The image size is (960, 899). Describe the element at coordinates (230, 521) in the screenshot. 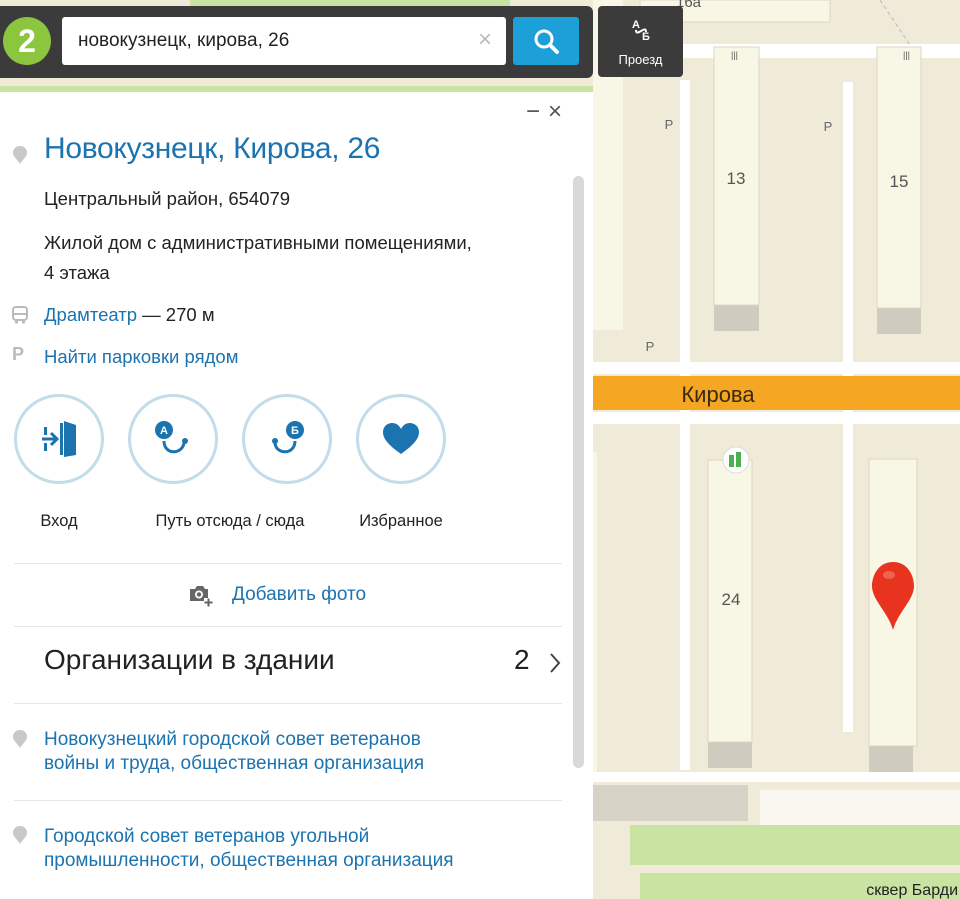

I see `route-label: Путь отсюда / сюда` at that location.